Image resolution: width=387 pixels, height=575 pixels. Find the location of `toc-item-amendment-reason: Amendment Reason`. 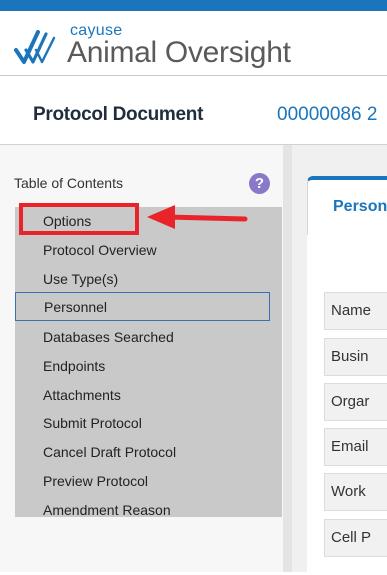

toc-item-amendment-reason: Amendment Reason is located at coordinates (148, 510).